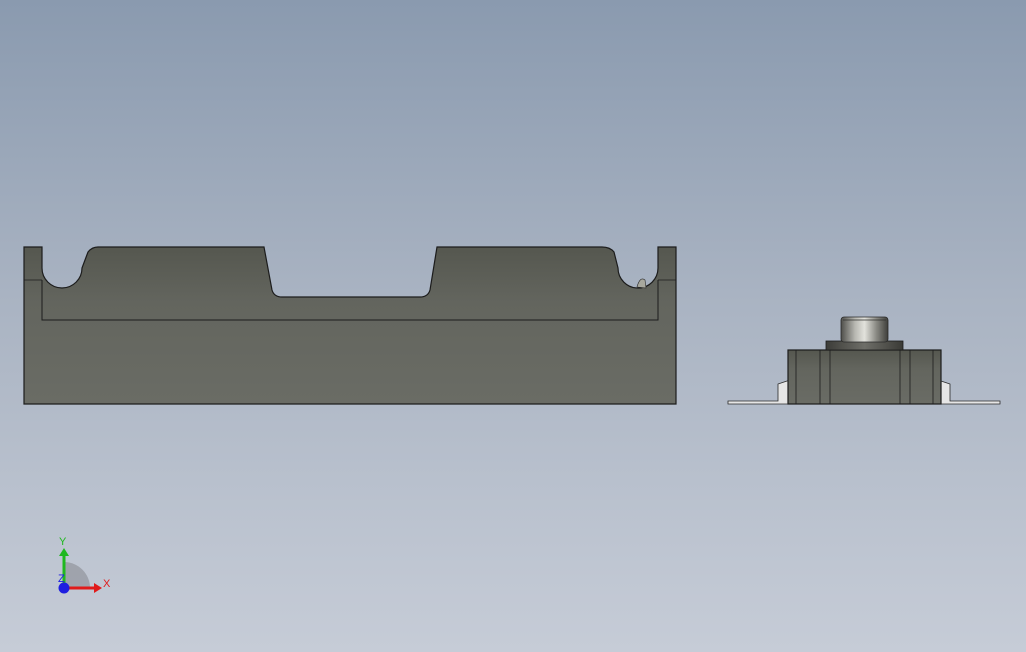 The image size is (1026, 652). I want to click on triad-y-label: Y, so click(63, 542).